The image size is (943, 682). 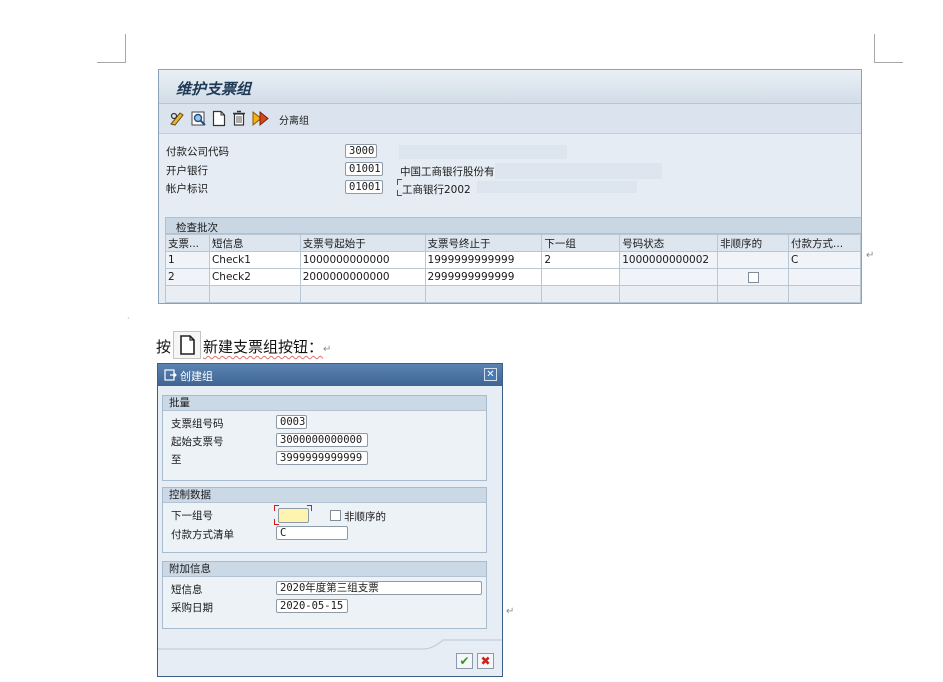 I want to click on payment-method-list-label: 付款方式清单, so click(x=202, y=535).